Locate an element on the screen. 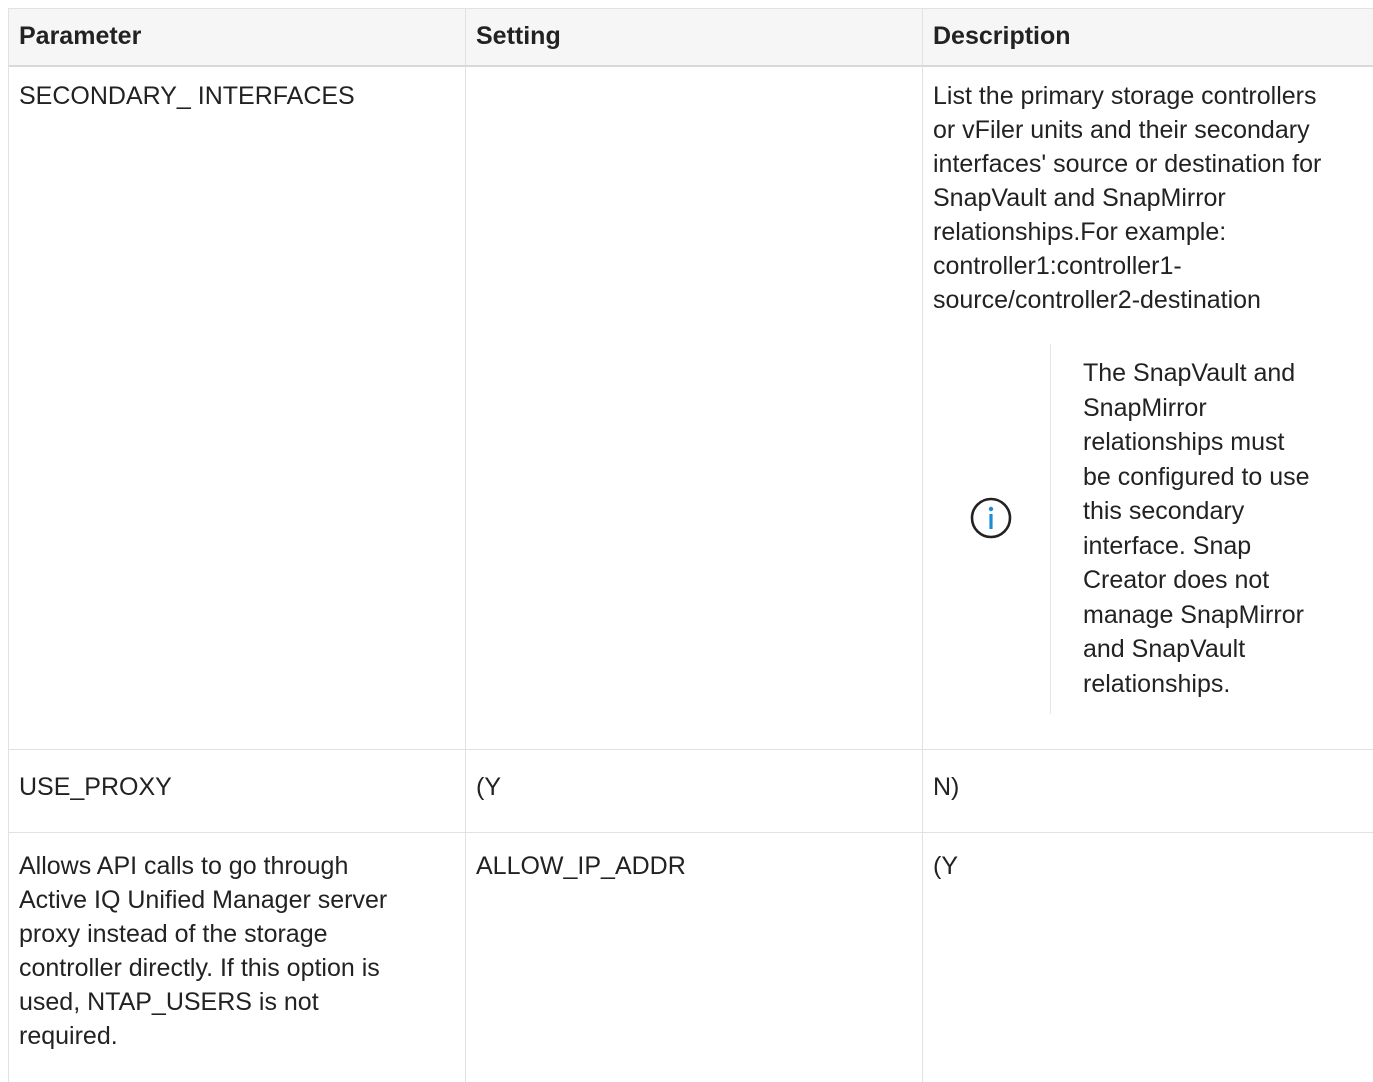 This screenshot has height=1082, width=1373. description-line: or vFiler units and their secondary is located at coordinates (1121, 130).